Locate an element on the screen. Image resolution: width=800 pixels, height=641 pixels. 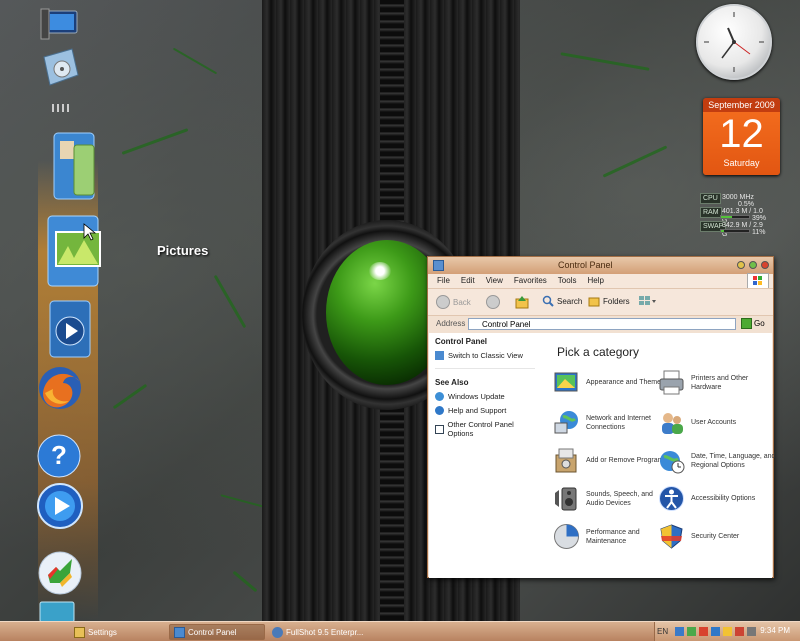
window-title-bar: Control Panel is located at coordinates (600, 265).